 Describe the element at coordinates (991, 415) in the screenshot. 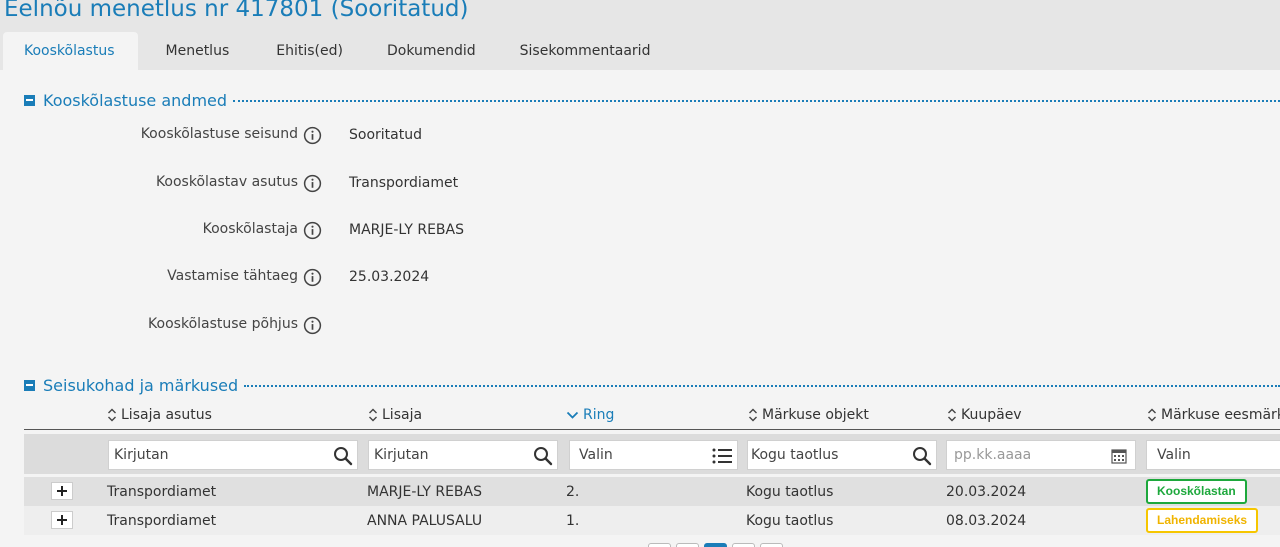

I see `column-label: Kuupäev` at that location.